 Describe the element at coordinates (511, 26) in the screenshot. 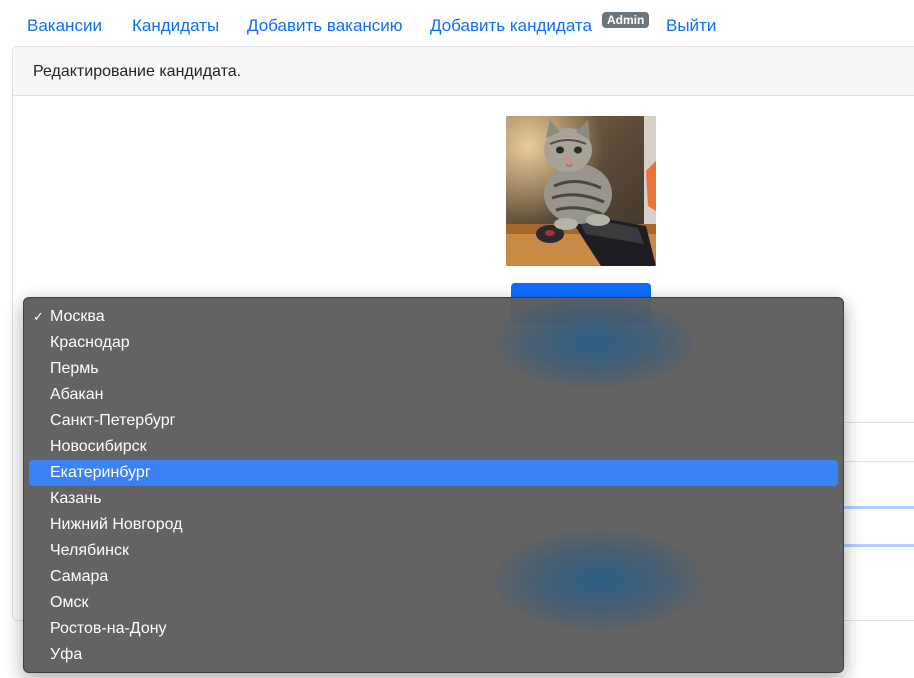

I see `nav-link-add-candidate: Добавить кандидата` at that location.